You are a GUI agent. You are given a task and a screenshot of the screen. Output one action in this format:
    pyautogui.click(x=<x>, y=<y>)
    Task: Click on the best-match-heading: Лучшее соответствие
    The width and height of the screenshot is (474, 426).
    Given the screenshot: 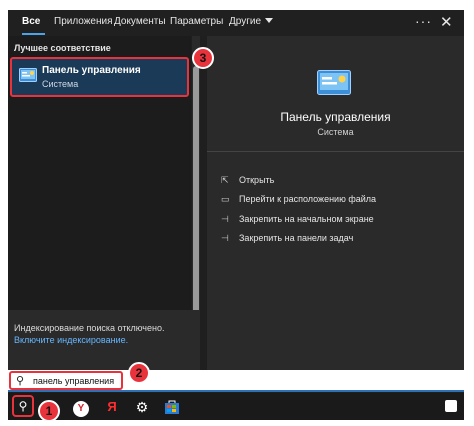 What is the action you would take?
    pyautogui.click(x=62, y=48)
    